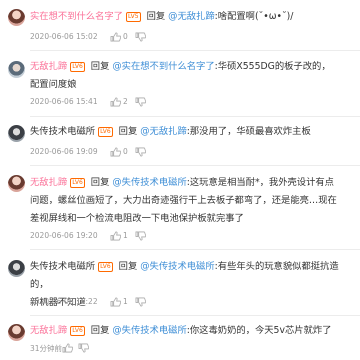 The image size is (360, 360). What do you see at coordinates (125, 101) in the screenshot?
I see `like-count: 2` at bounding box center [125, 101].